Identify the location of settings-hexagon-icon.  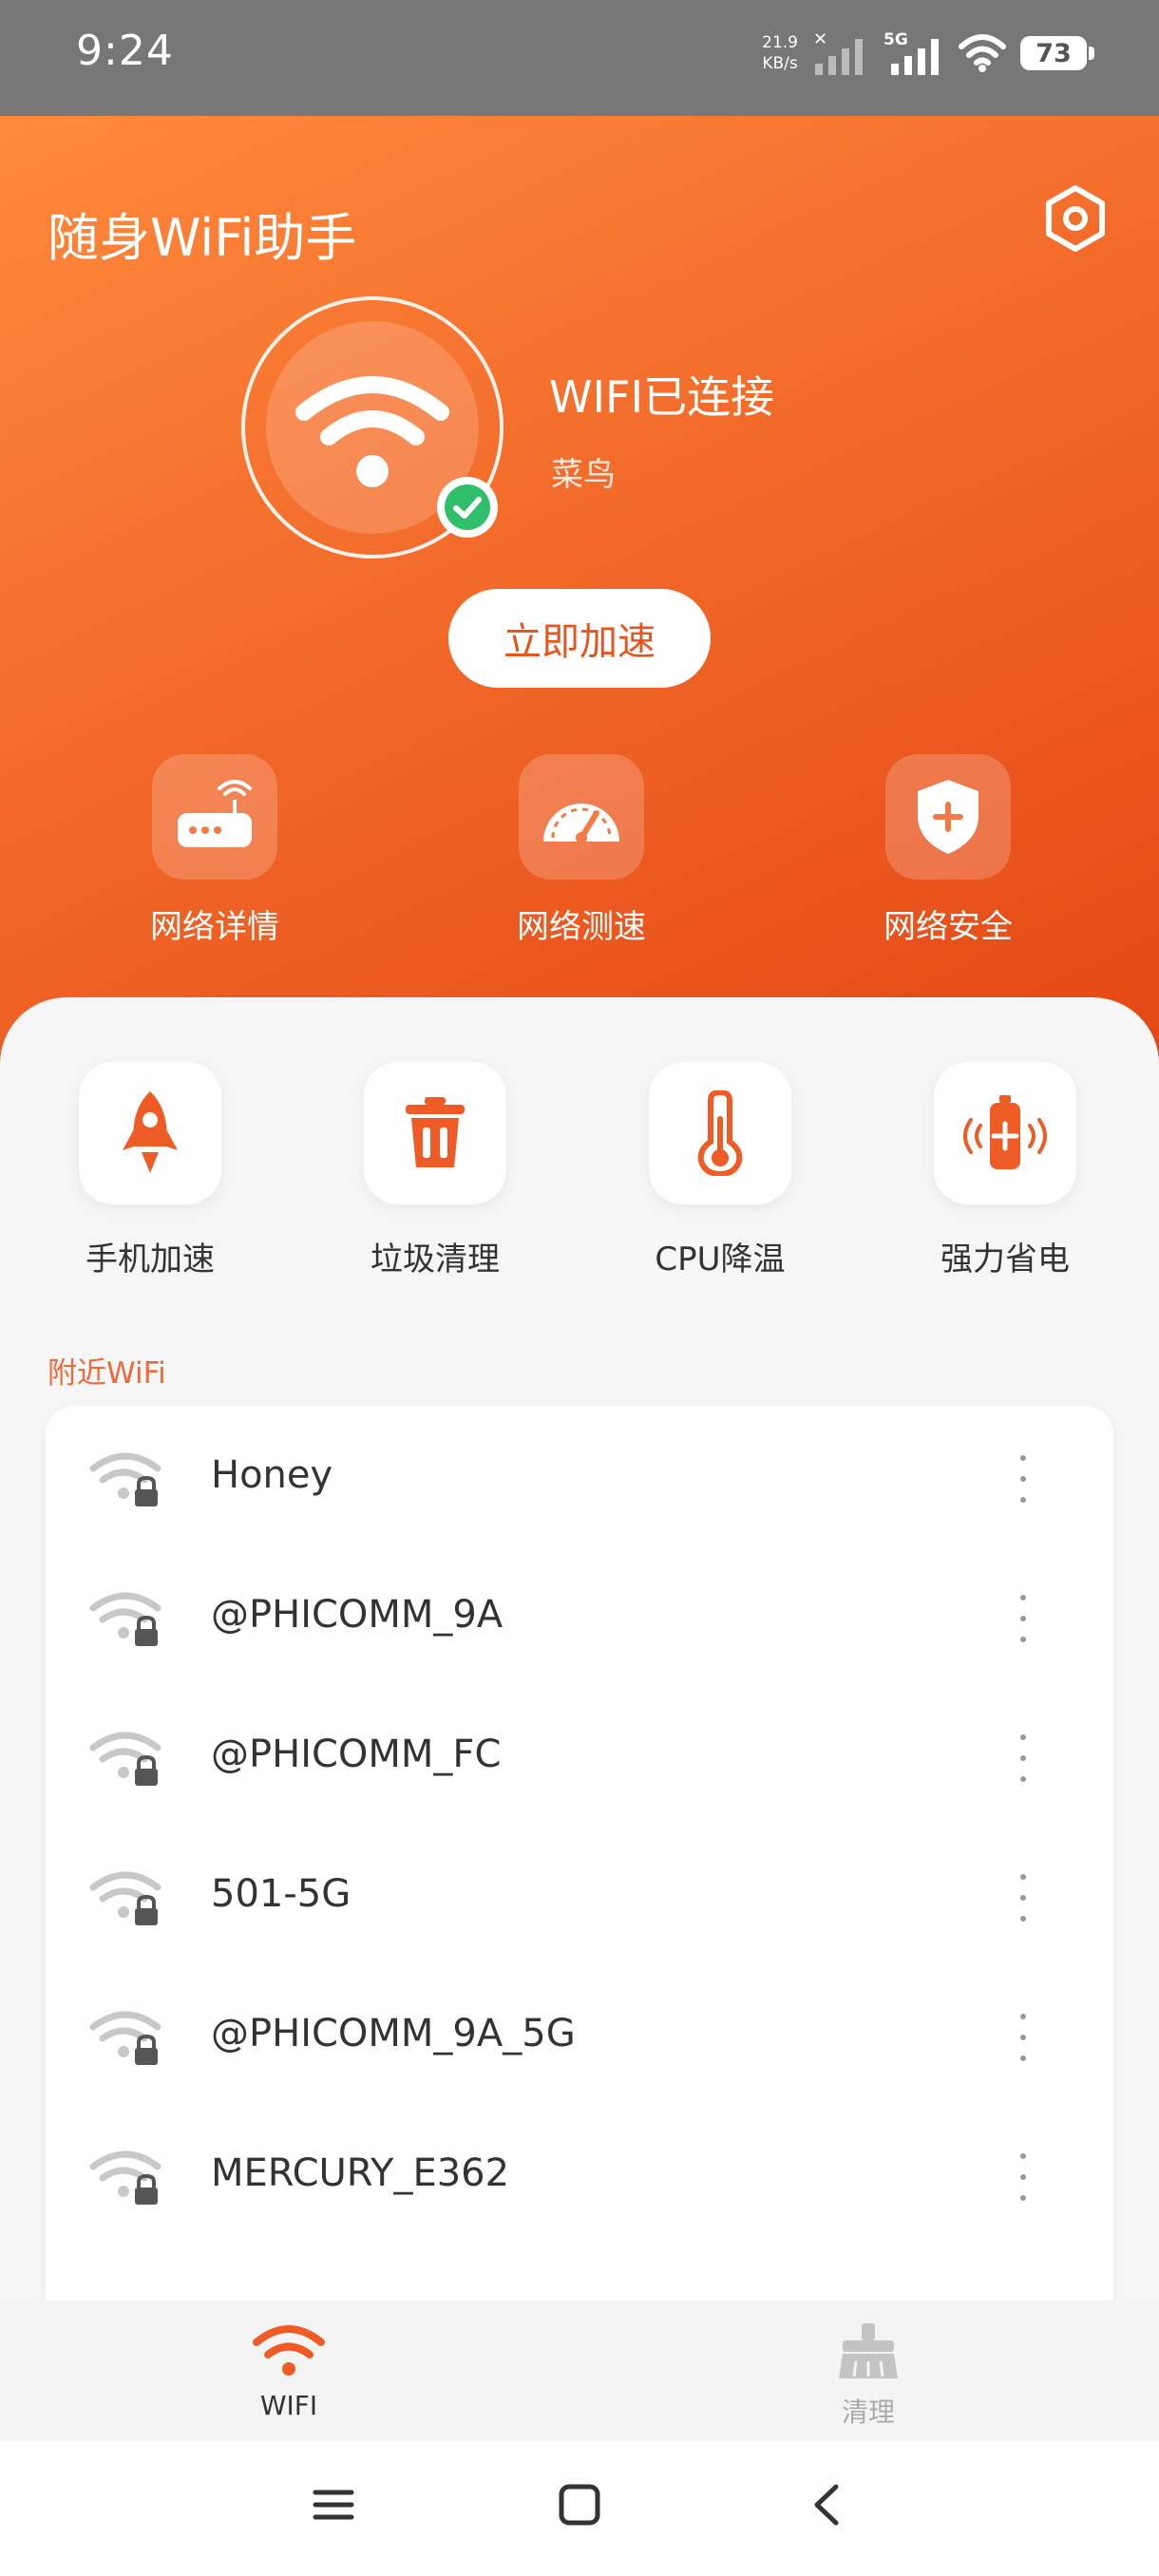
(1075, 218).